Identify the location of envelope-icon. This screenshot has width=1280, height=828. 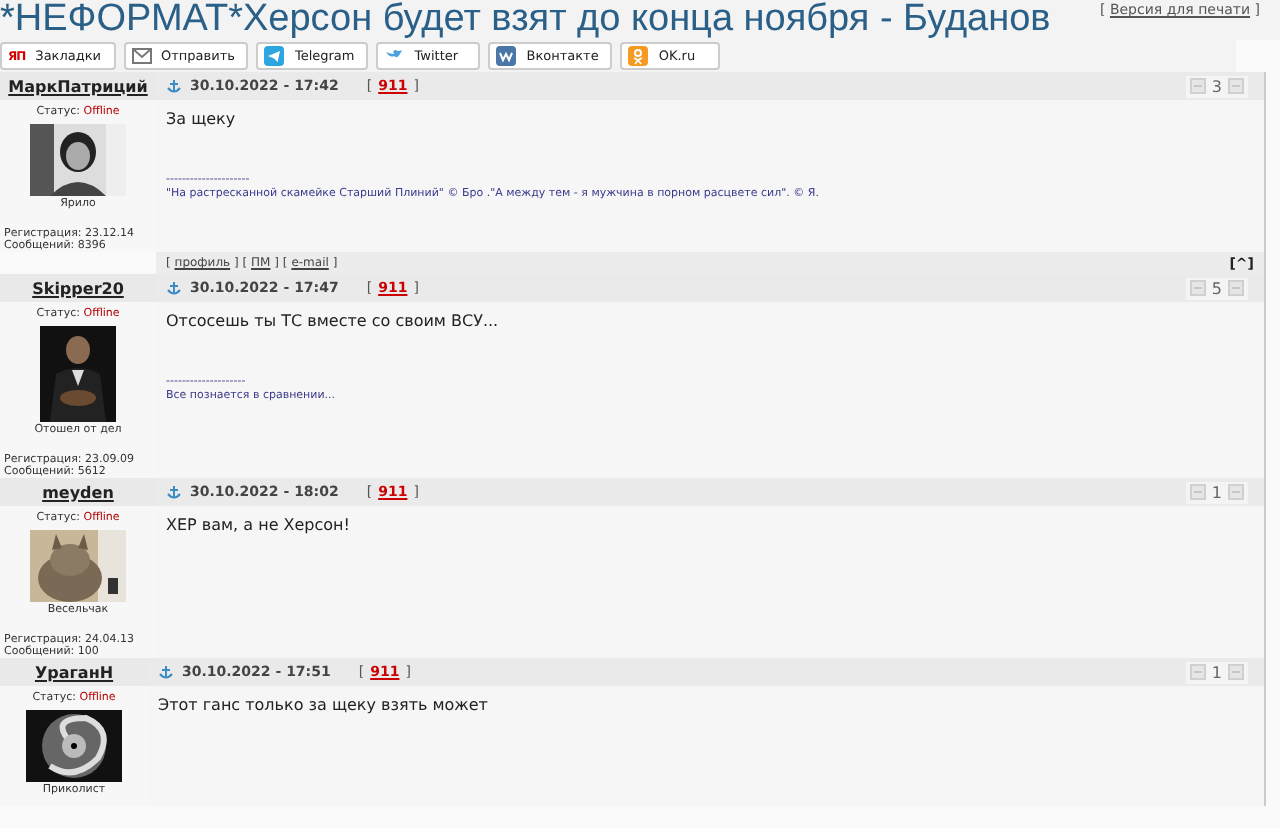
(141, 56).